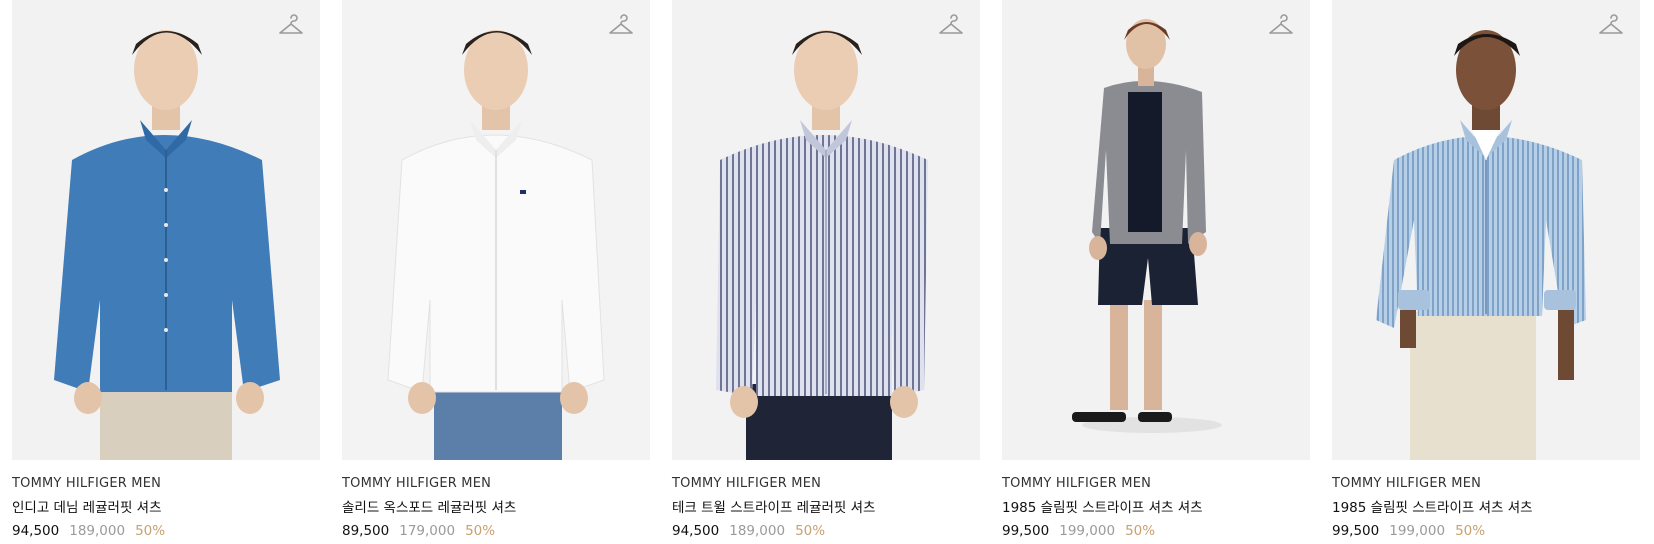  I want to click on price-row: 89,500 179,000 50%, so click(496, 531).